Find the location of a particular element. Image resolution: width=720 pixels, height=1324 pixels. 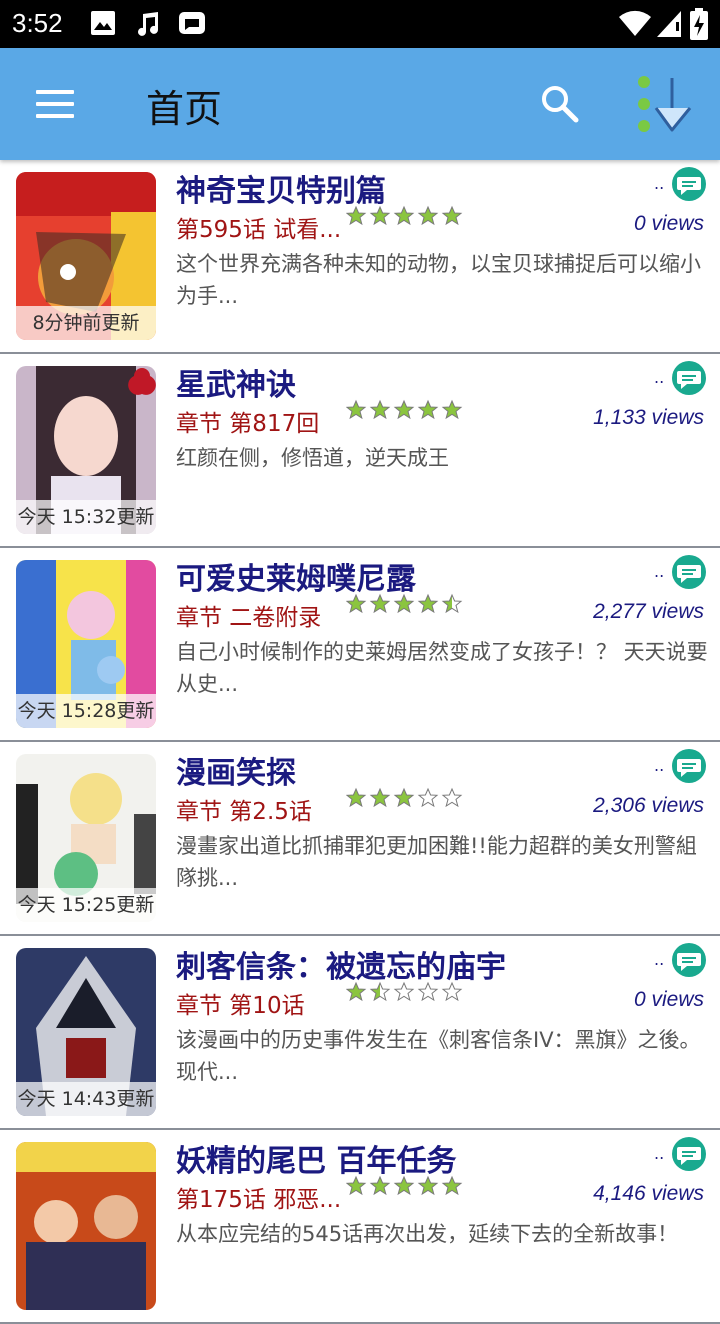

comic-cover: 8分钟前更新 is located at coordinates (86, 256).